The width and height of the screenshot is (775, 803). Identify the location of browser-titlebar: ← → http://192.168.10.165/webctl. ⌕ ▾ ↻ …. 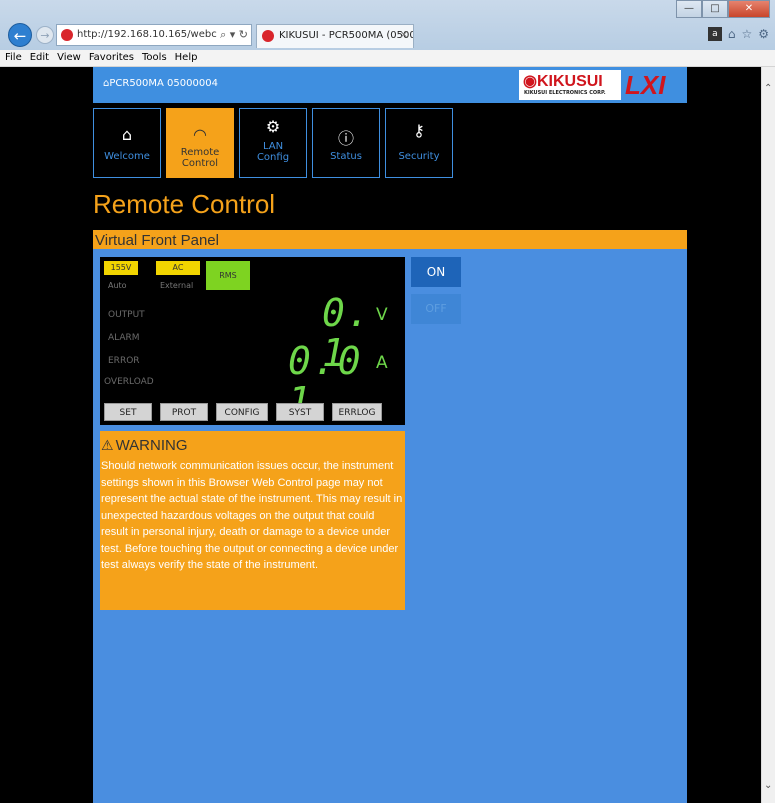
(387, 25).